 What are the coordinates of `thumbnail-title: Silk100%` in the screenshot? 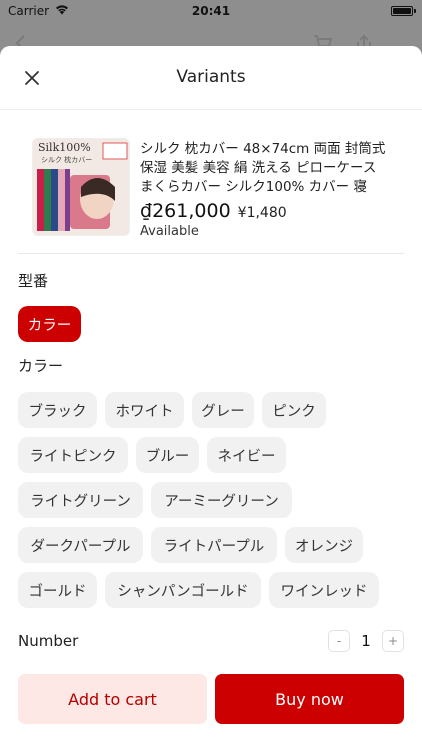 It's located at (64, 147).